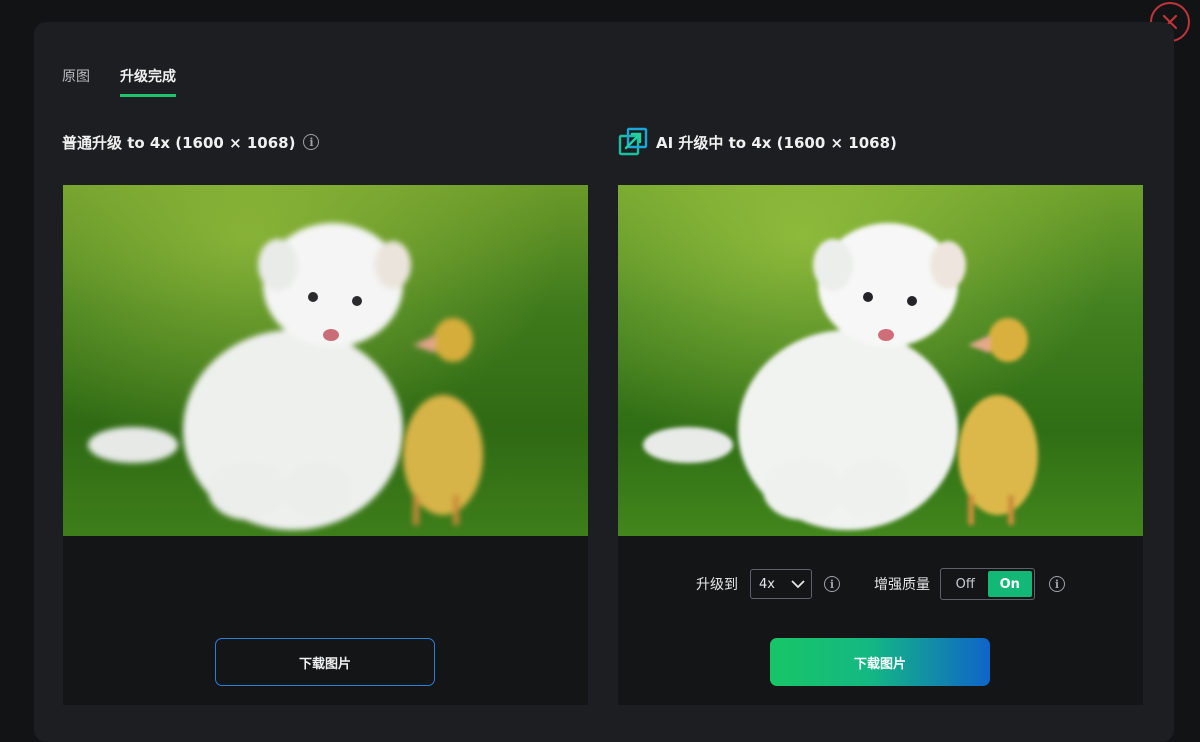  I want to click on download-button-ai: 下载图片, so click(880, 662).